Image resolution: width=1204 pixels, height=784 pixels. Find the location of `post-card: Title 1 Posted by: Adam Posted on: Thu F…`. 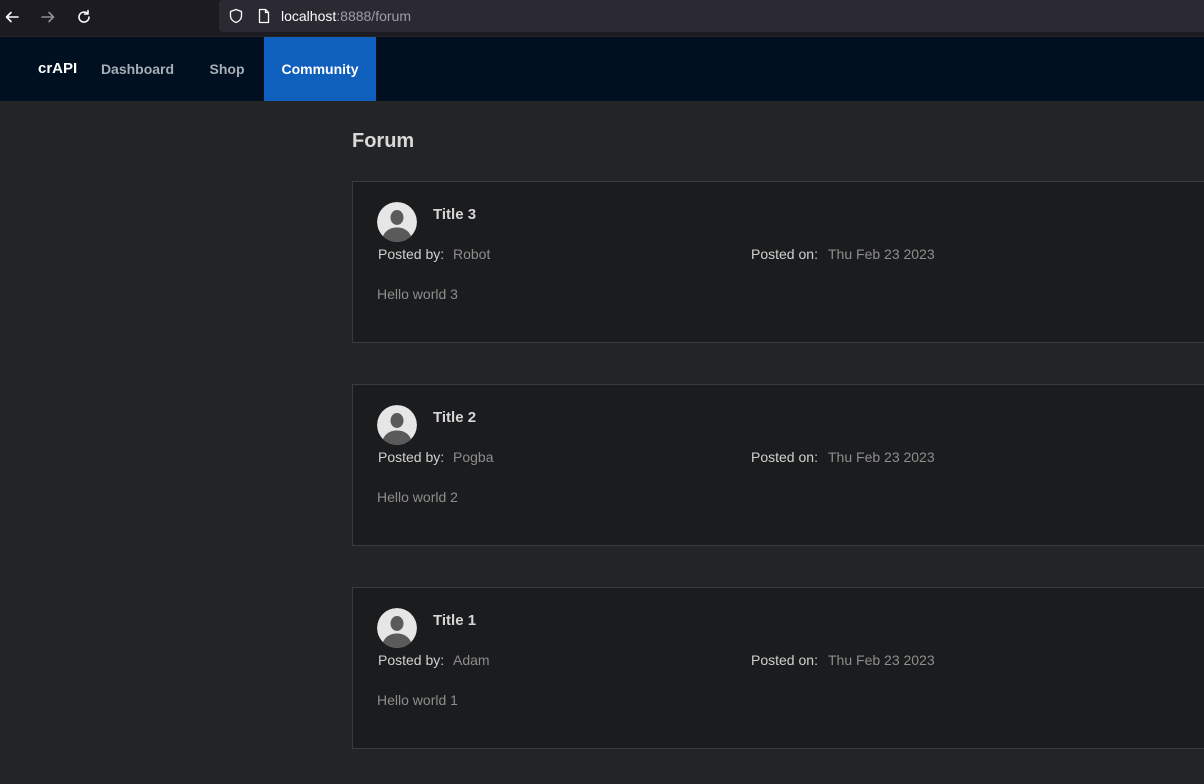

post-card: Title 1 Posted by: Adam Posted on: Thu F… is located at coordinates (778, 668).